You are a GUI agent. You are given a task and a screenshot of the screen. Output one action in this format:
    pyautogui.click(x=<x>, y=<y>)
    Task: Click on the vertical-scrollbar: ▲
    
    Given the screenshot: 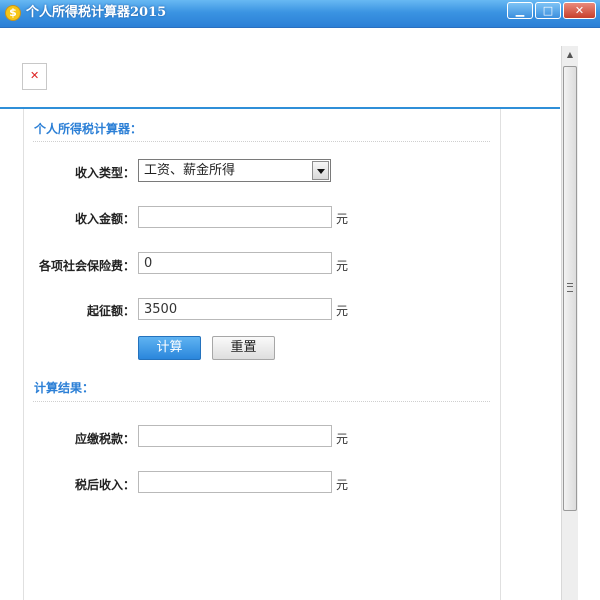 What is the action you would take?
    pyautogui.click(x=569, y=323)
    